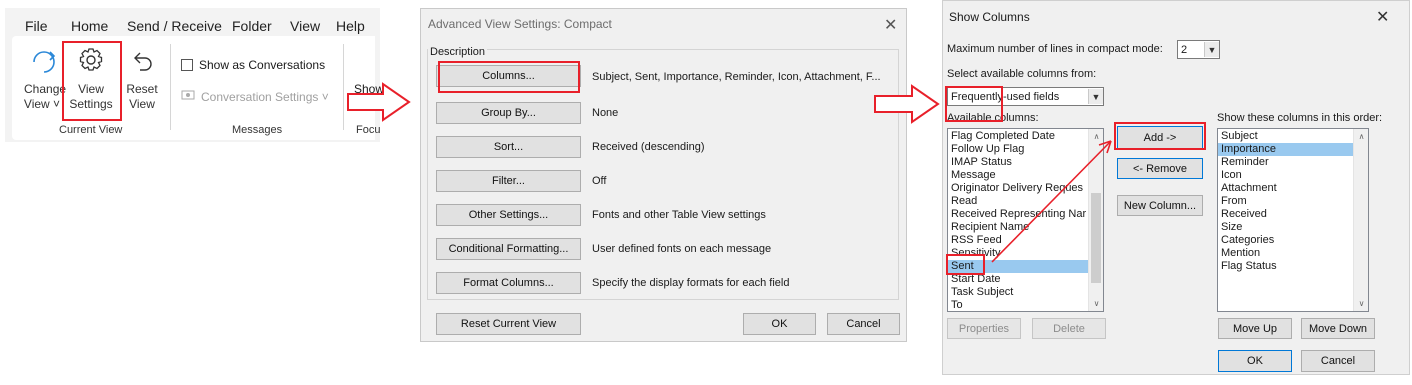  Describe the element at coordinates (91, 59) in the screenshot. I see `gear-icon` at that location.